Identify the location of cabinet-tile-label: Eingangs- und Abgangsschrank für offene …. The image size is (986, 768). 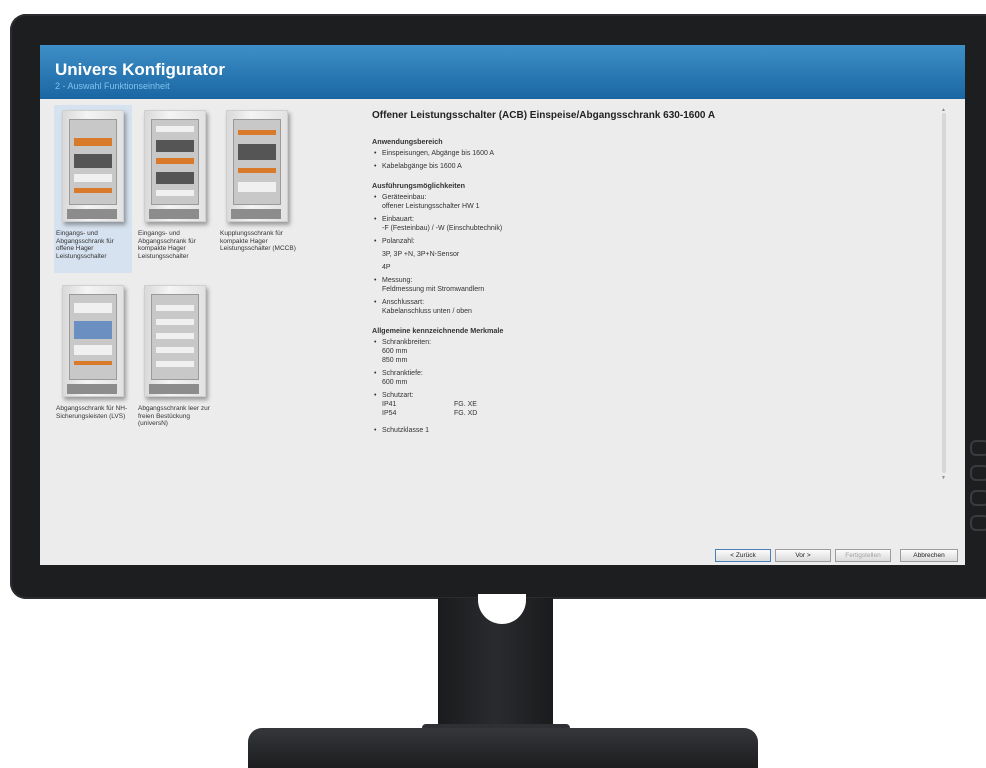
(85, 245).